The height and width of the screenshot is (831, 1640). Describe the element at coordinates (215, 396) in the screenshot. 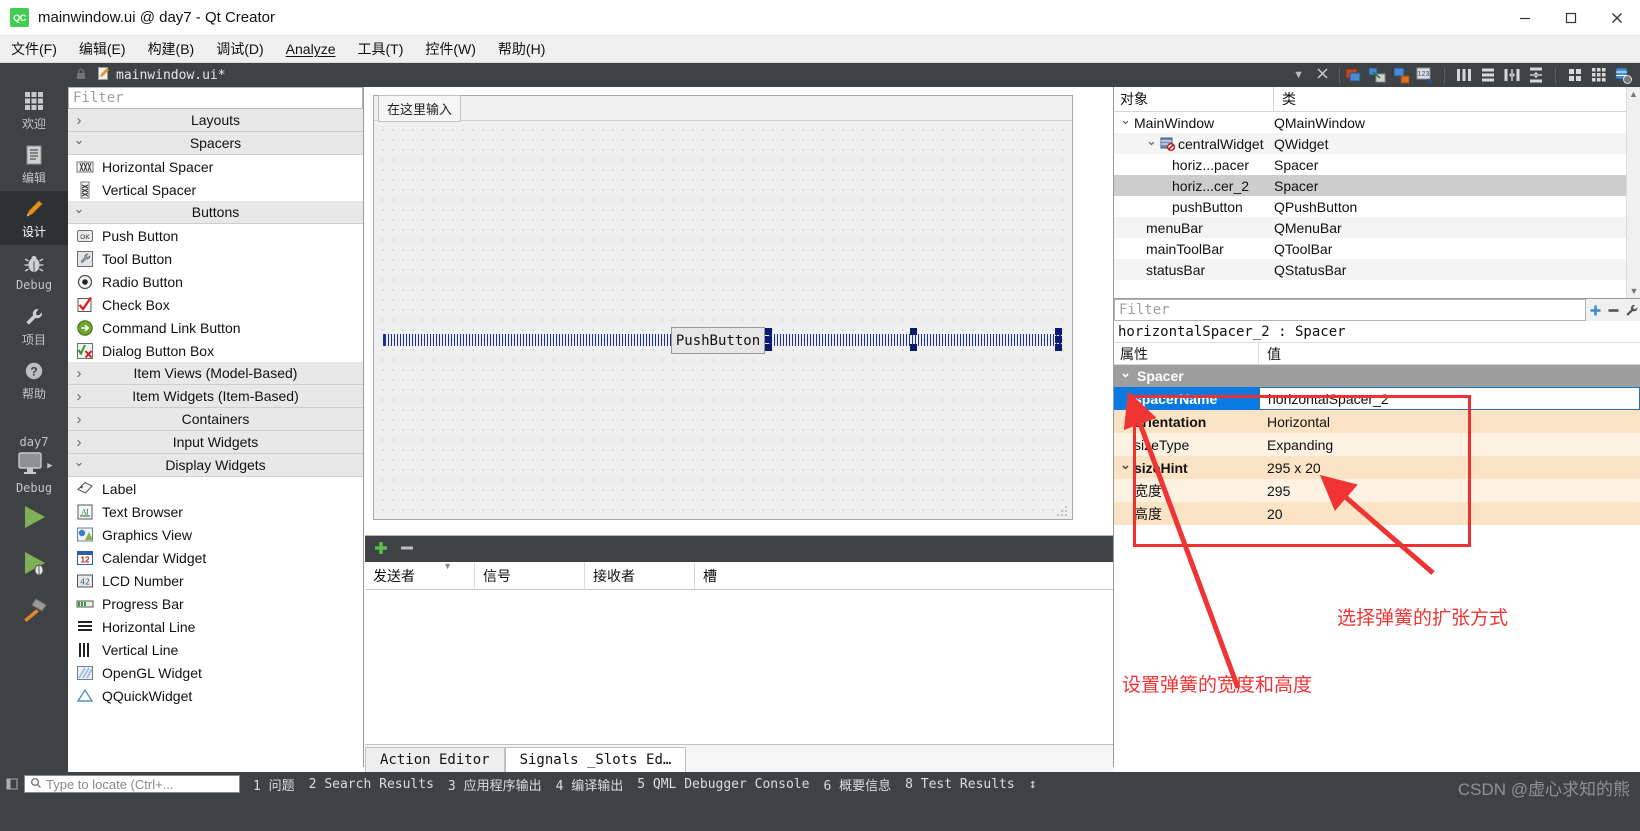

I see `widget-category-item-widgets-item-based: Item Widgets (Item-Based)` at that location.